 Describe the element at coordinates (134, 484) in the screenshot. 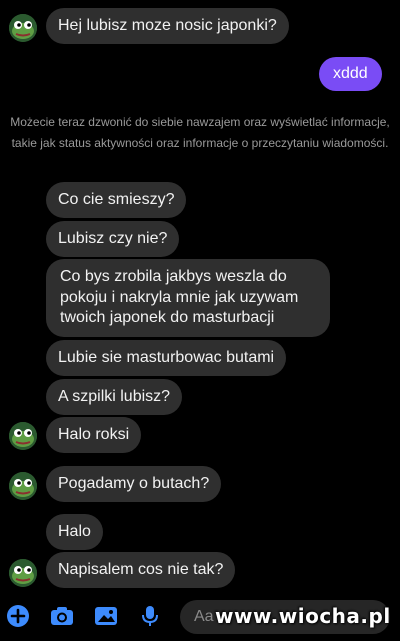

I see `message-incoming: Pogadamy o butach?` at that location.